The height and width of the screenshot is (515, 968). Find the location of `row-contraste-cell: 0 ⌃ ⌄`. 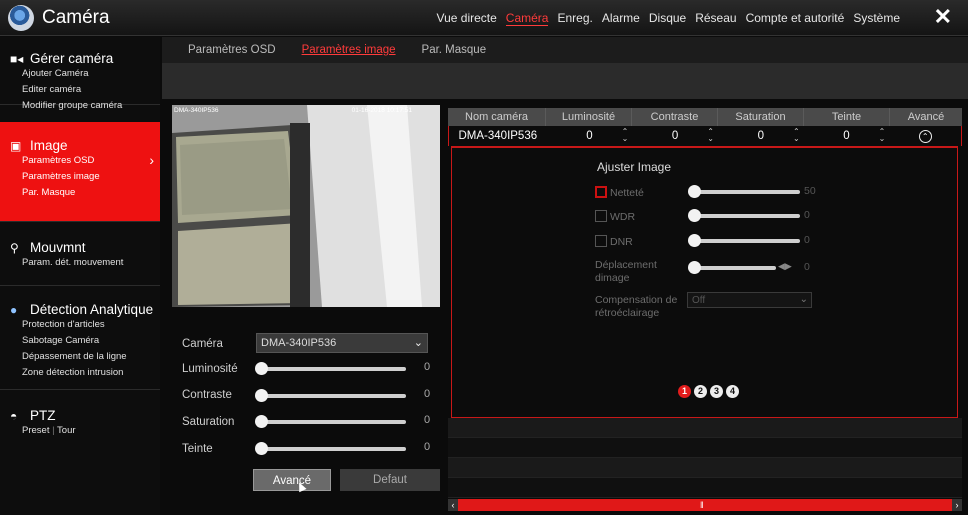

row-contraste-cell: 0 ⌃ ⌄ is located at coordinates (675, 136).